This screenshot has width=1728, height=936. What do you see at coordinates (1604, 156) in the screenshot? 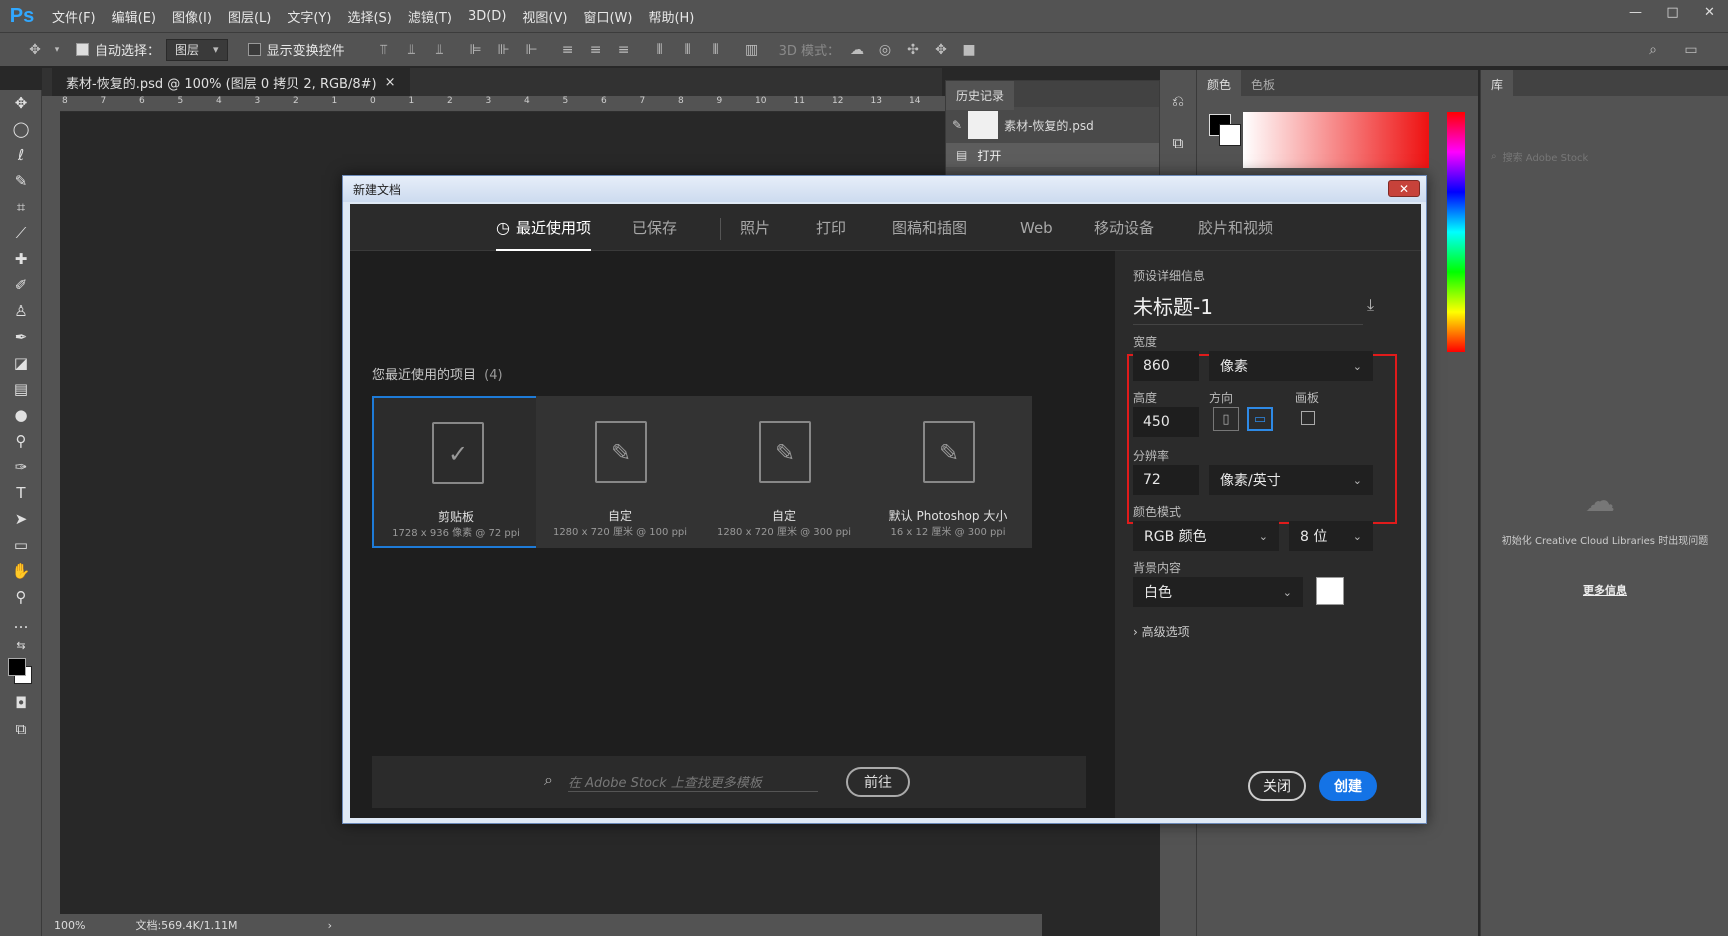
I see `library-search: ⌕ 搜索 Adobe Stock` at bounding box center [1604, 156].